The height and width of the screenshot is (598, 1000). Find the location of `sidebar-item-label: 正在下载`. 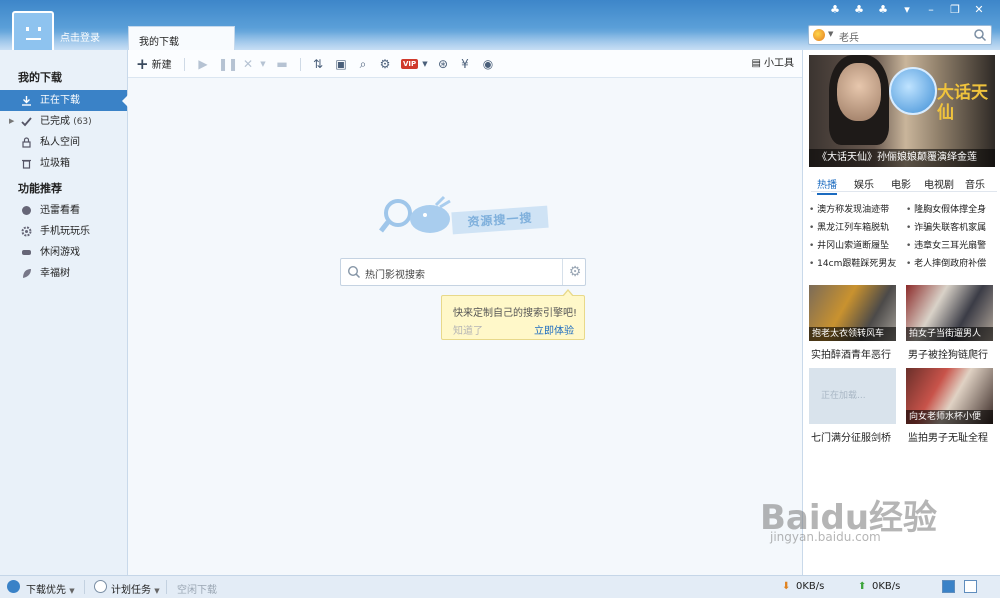

sidebar-item-label: 正在下载 is located at coordinates (60, 100).